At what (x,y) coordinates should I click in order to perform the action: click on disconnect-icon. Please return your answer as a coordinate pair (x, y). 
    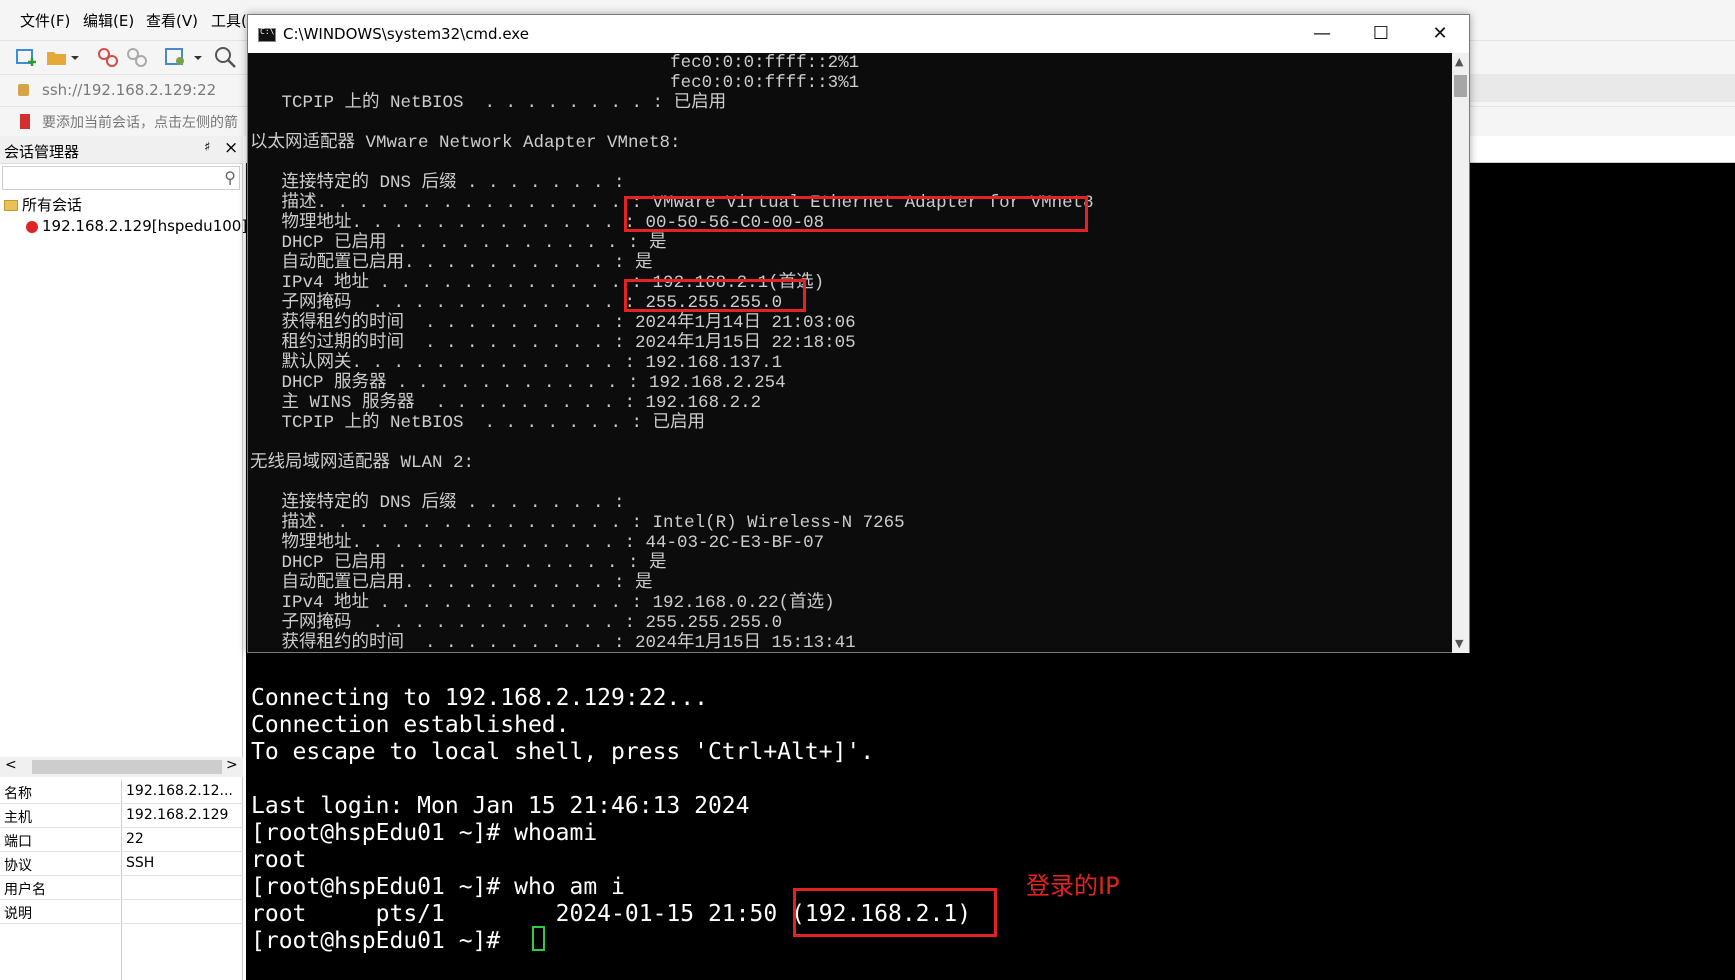
    Looking at the image, I should click on (137, 57).